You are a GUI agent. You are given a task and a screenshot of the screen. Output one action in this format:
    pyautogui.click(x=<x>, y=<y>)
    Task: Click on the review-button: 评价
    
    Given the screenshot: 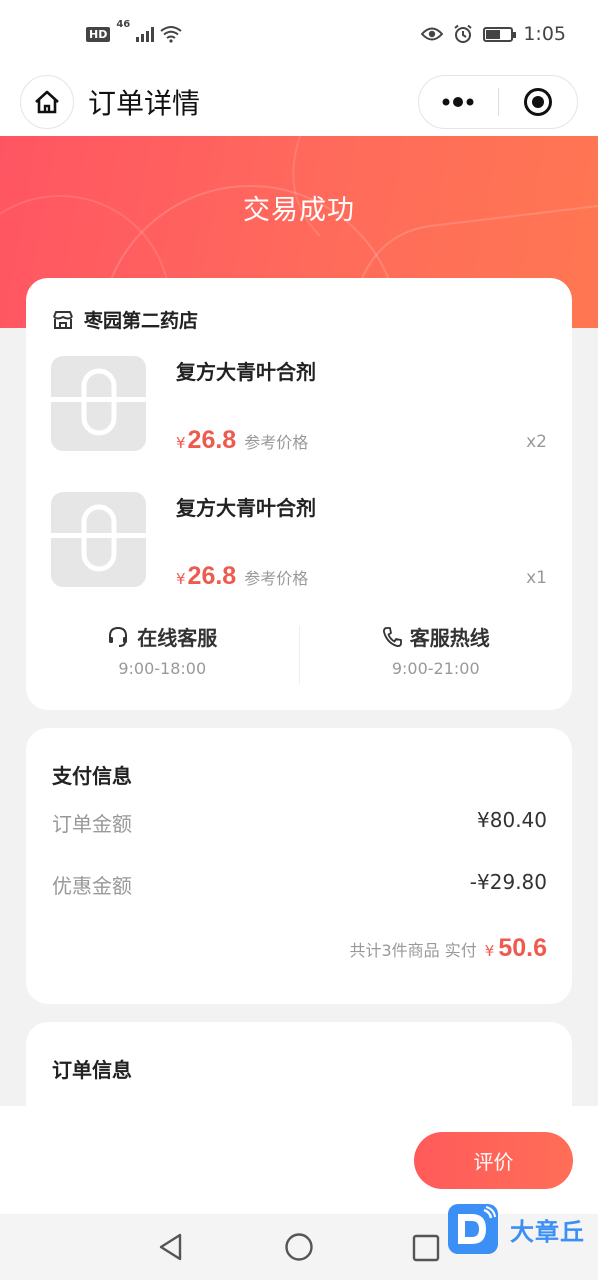 What is the action you would take?
    pyautogui.click(x=493, y=1160)
    